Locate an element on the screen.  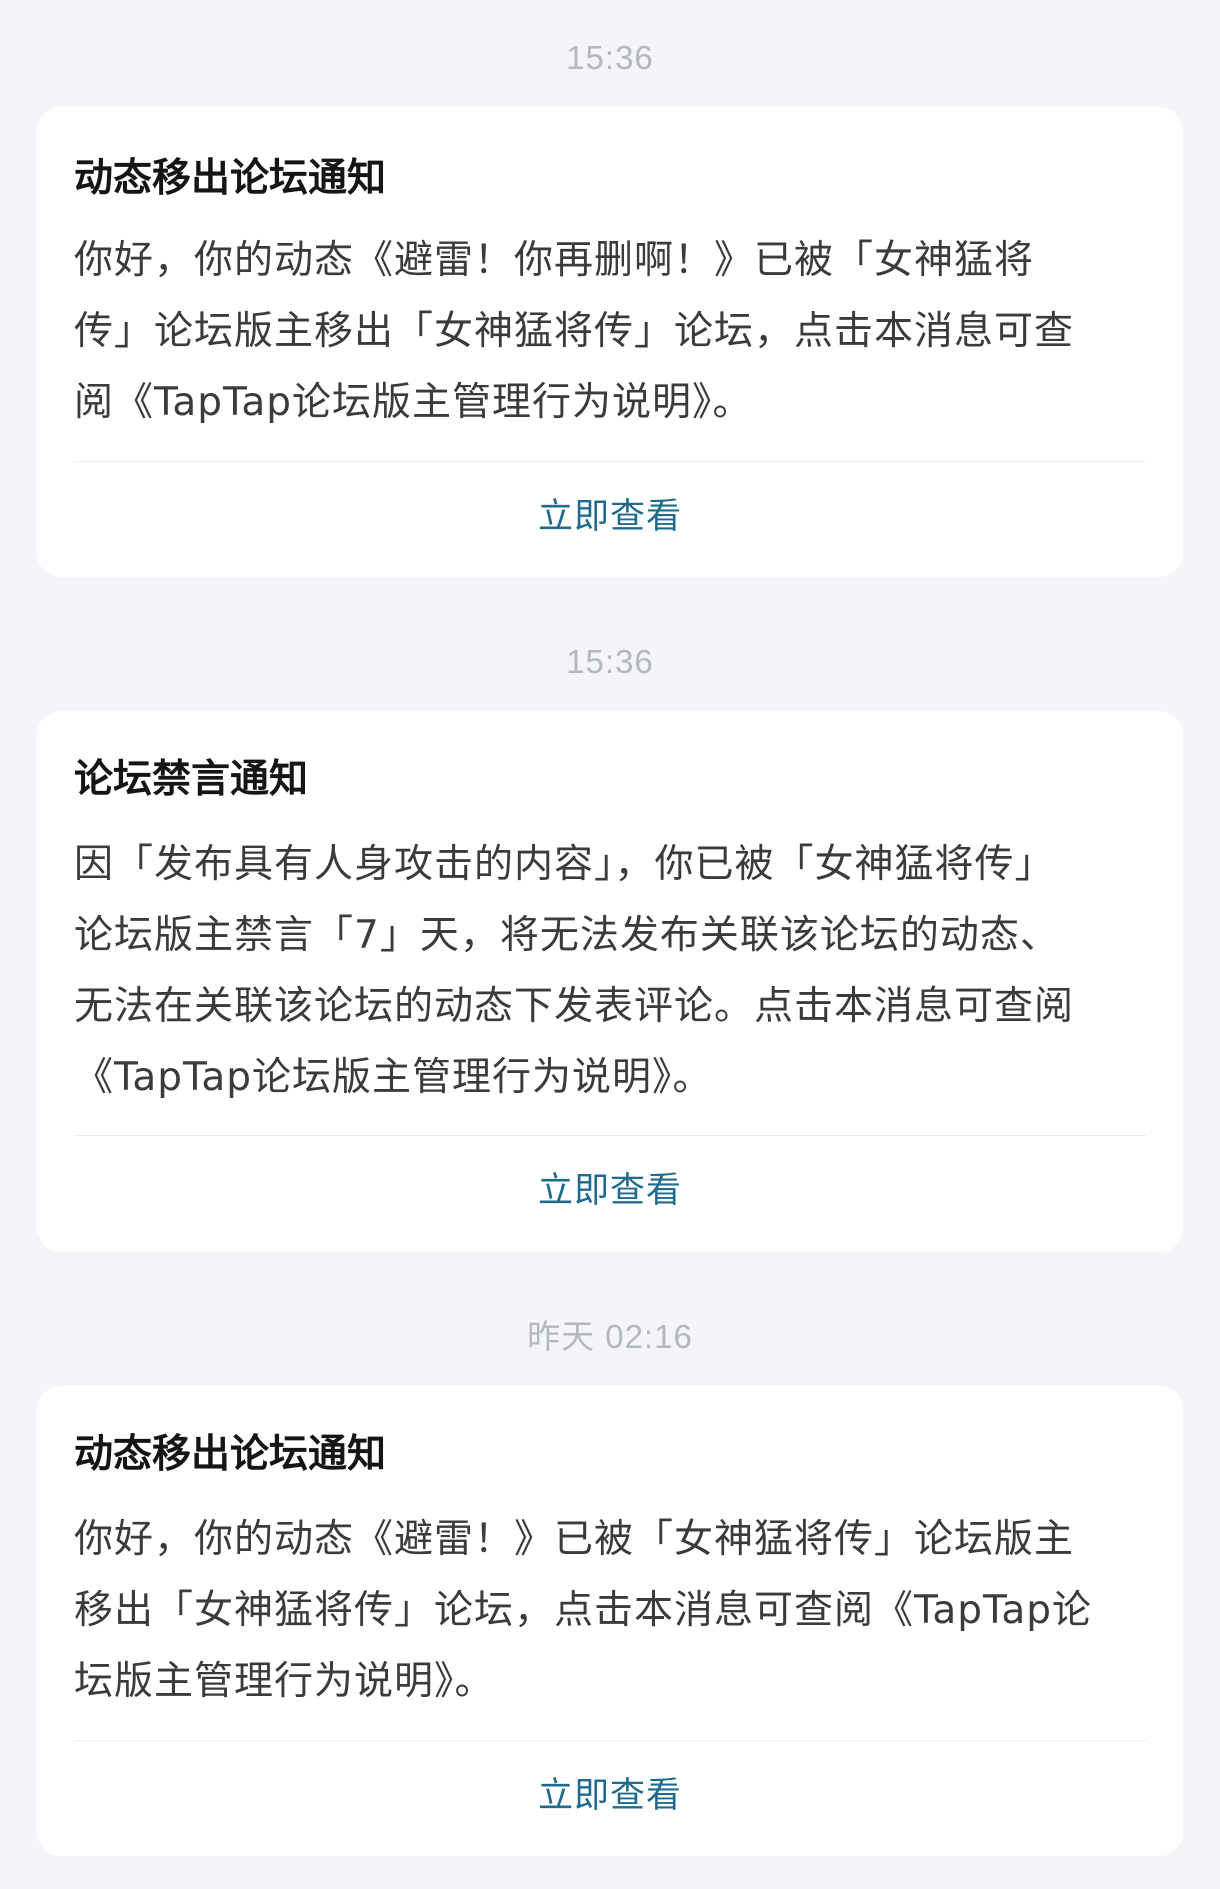
message-line: 坛版主管理行为说明》。 is located at coordinates (284, 1681).